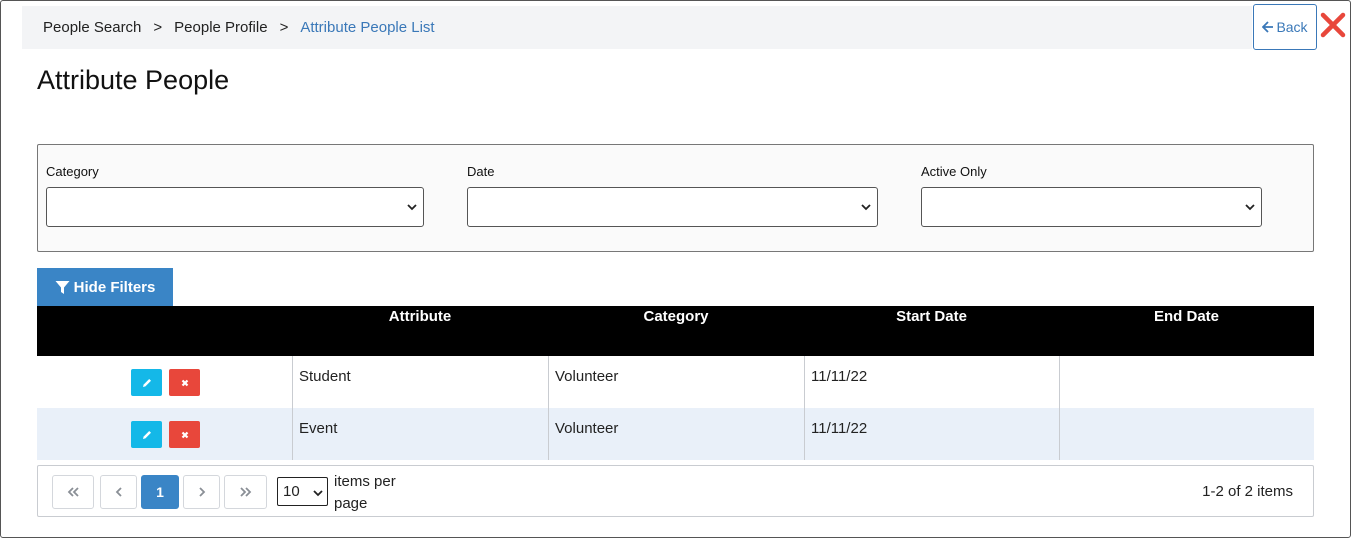 Image resolution: width=1351 pixels, height=538 pixels. I want to click on category-select, so click(235, 207).